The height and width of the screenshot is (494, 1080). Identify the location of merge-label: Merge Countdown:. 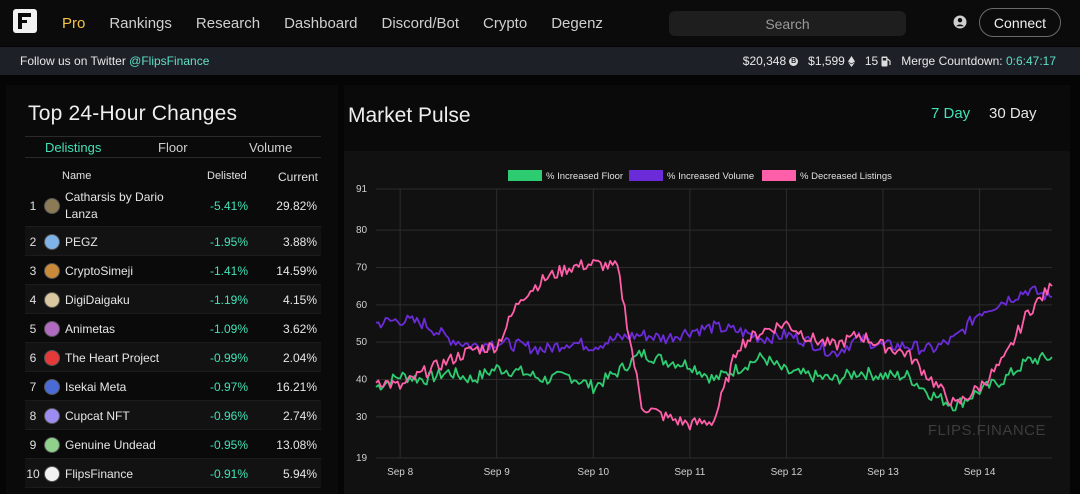
(952, 61).